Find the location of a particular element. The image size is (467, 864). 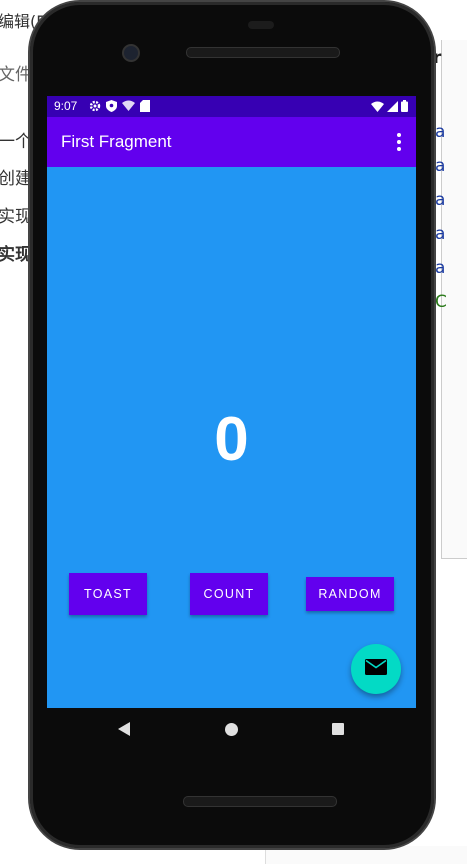

back-icon is located at coordinates (124, 729).